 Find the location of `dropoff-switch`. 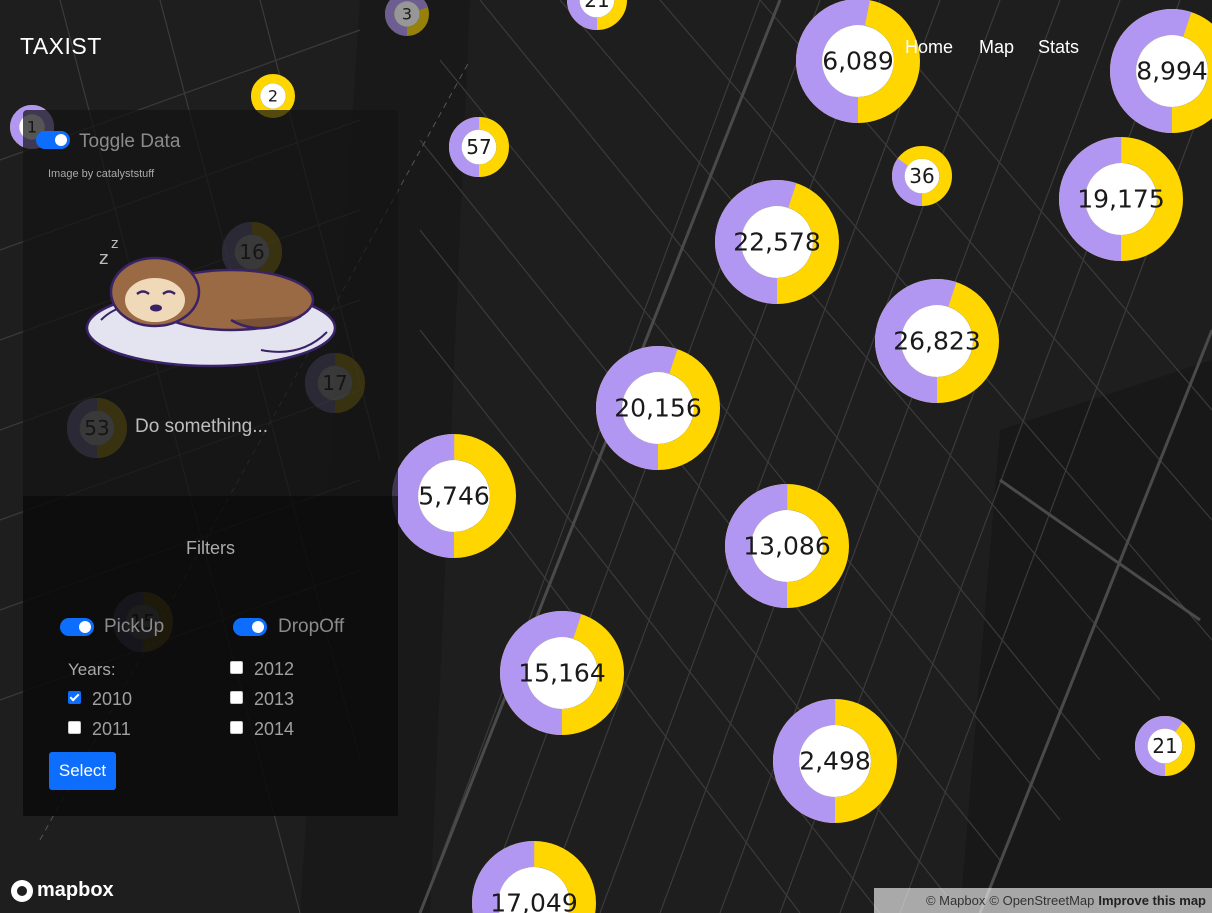

dropoff-switch is located at coordinates (250, 627).